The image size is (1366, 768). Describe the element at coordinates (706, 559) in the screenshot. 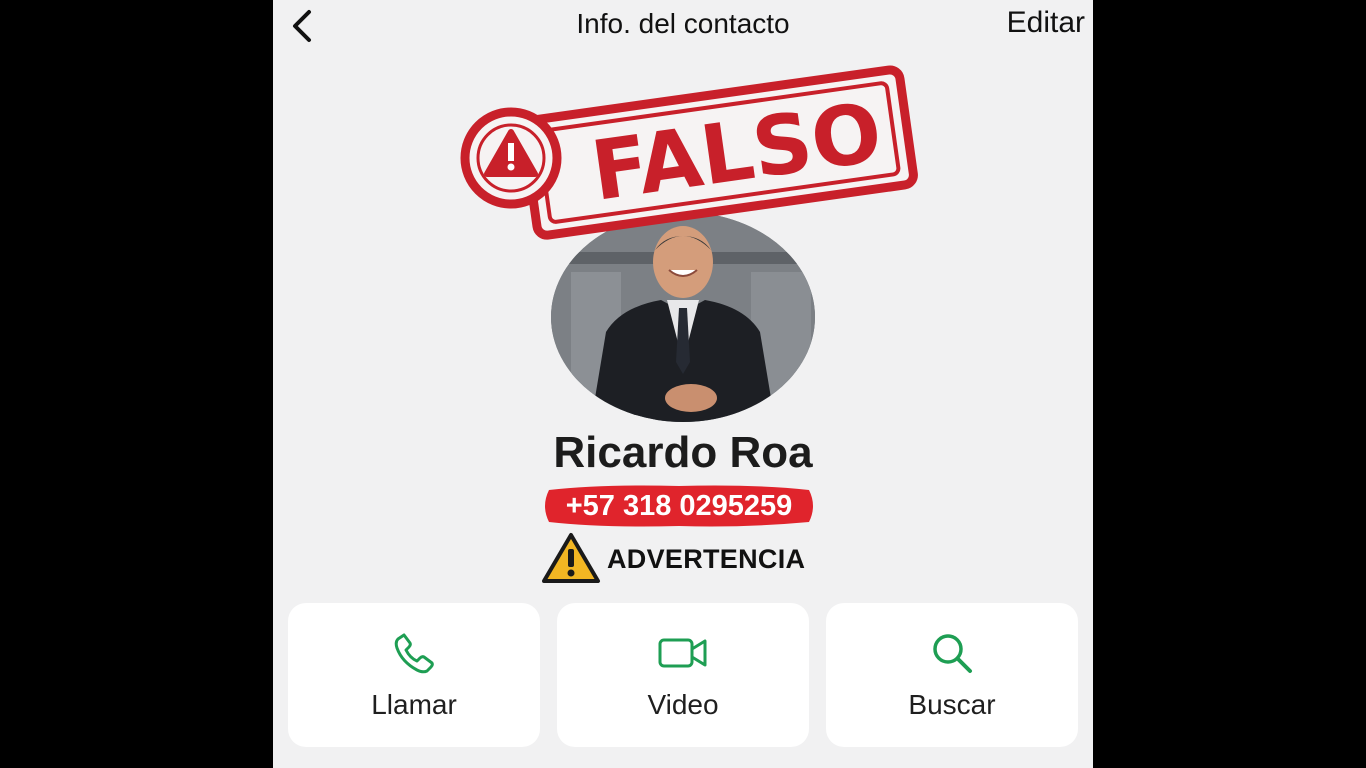

I see `warning-text: ADVERTENCIA` at that location.